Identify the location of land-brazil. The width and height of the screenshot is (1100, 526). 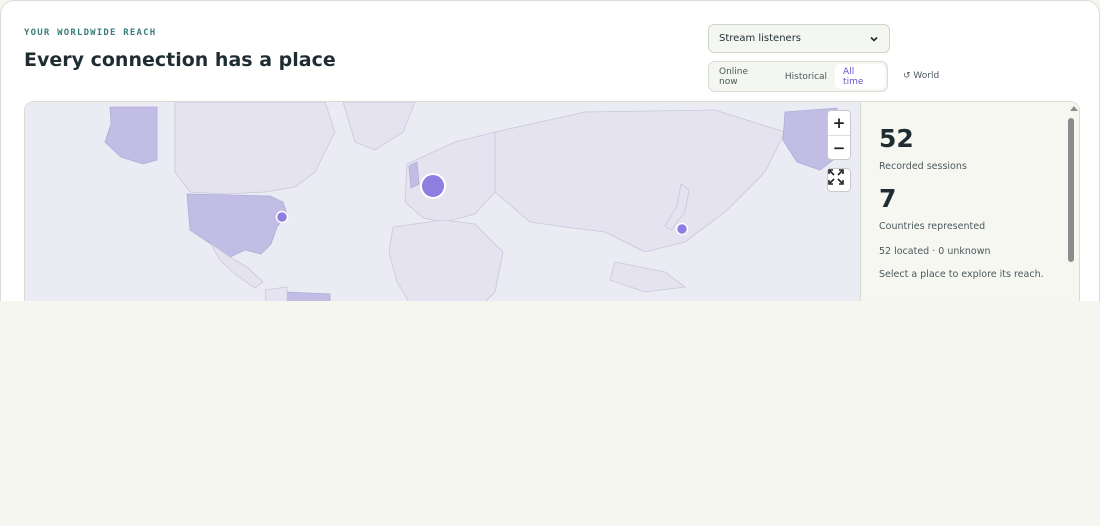
(308, 296).